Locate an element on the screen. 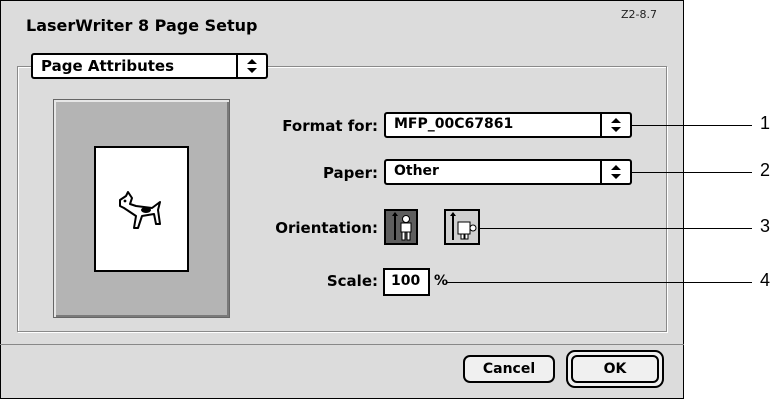 Image resolution: width=774 pixels, height=401 pixels. version-label: Z2-8.7 is located at coordinates (639, 14).